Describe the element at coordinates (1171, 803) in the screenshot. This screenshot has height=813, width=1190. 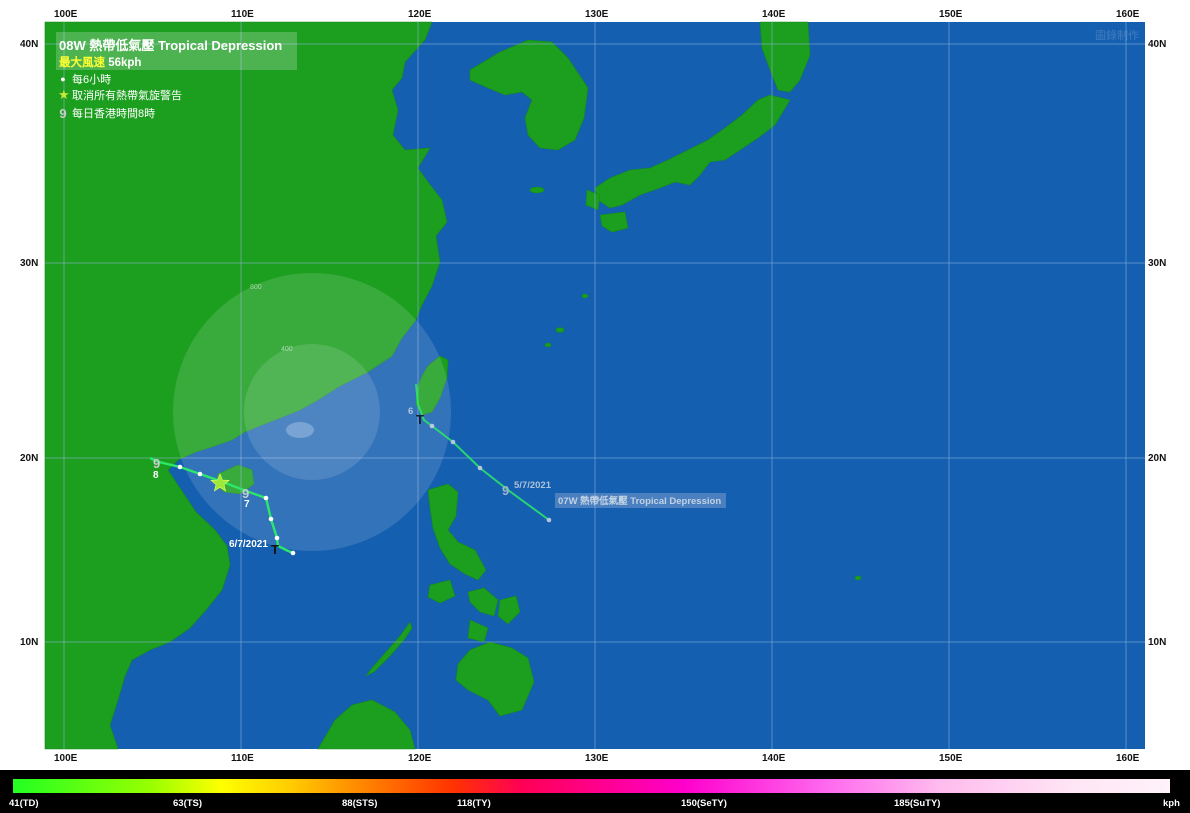
I see `scale-unit: kph` at that location.